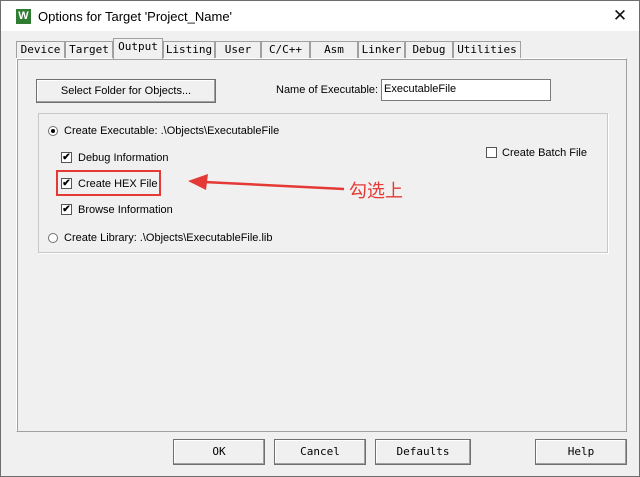  Describe the element at coordinates (219, 452) in the screenshot. I see `ok-button: OK` at that location.